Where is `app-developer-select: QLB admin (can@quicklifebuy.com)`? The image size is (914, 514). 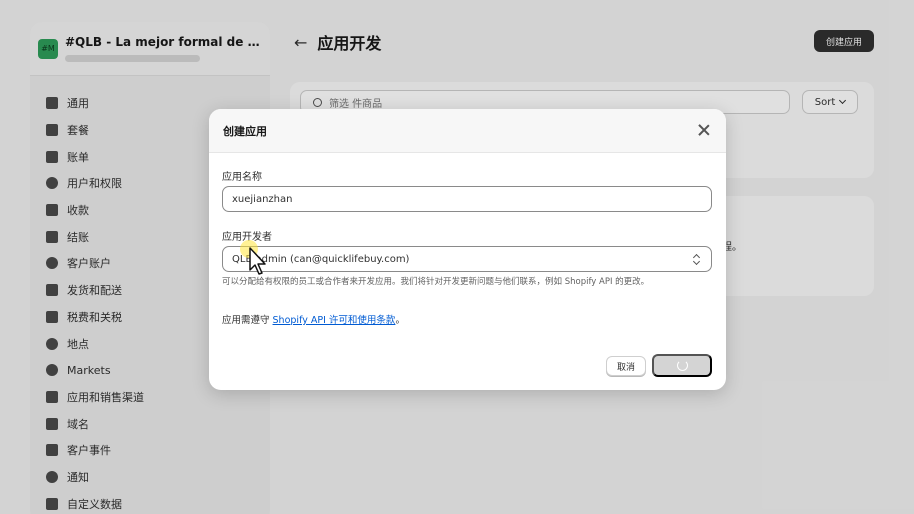
app-developer-select: QLB admin (can@quicklifebuy.com) is located at coordinates (467, 259).